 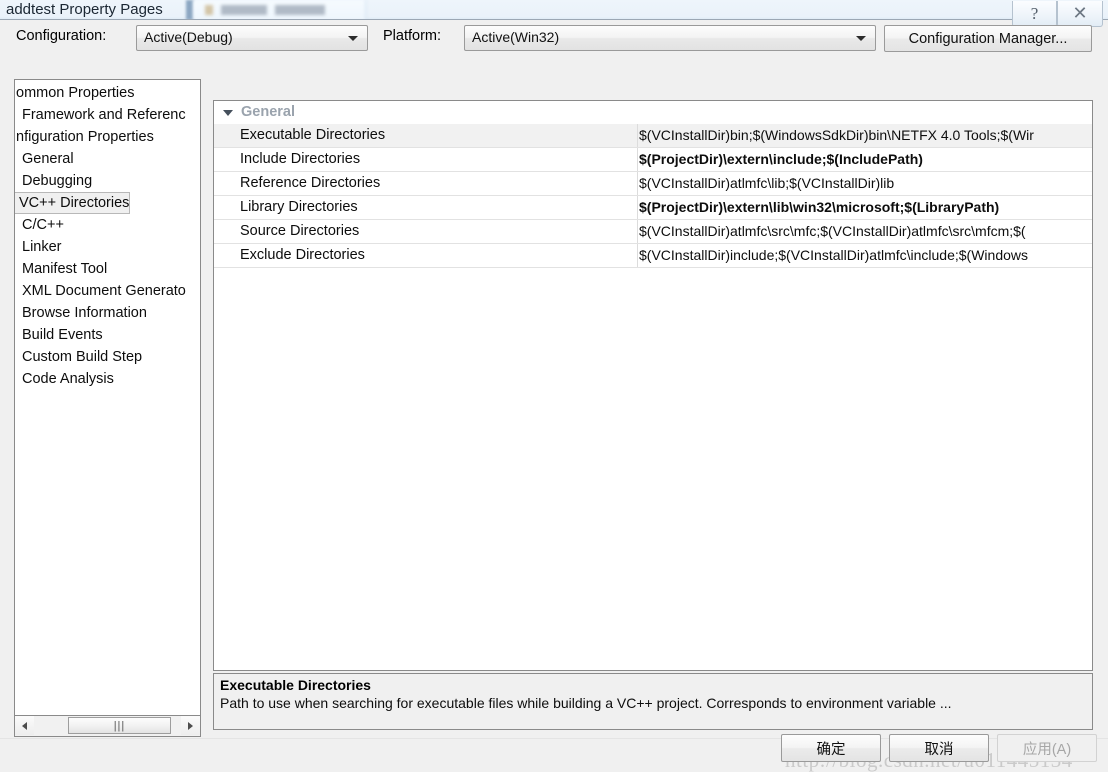 I want to click on property-name: Reference Directories, so click(x=310, y=183).